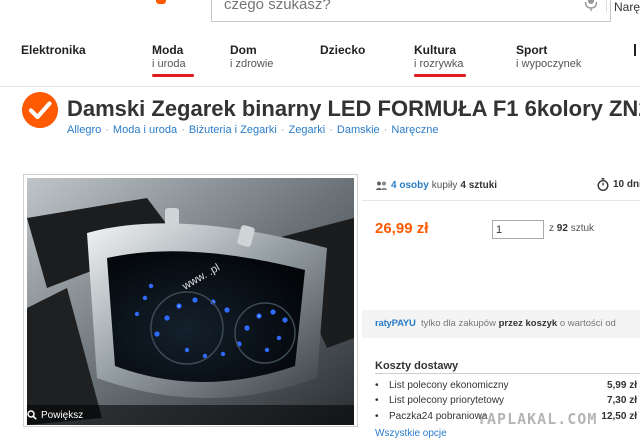 The width and height of the screenshot is (640, 447). What do you see at coordinates (161, 2) in the screenshot?
I see `allegro-logo` at bounding box center [161, 2].